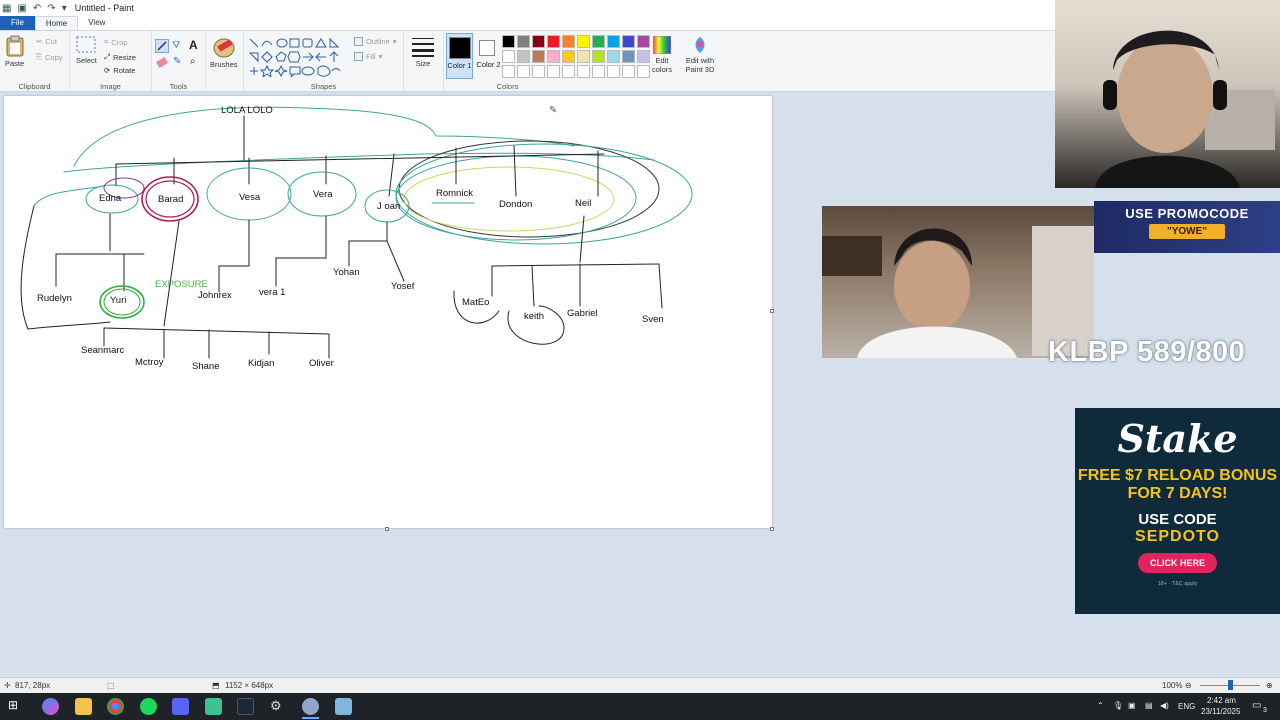 The height and width of the screenshot is (720, 1280). I want to click on windows-start-icon: ⊞, so click(16, 706).